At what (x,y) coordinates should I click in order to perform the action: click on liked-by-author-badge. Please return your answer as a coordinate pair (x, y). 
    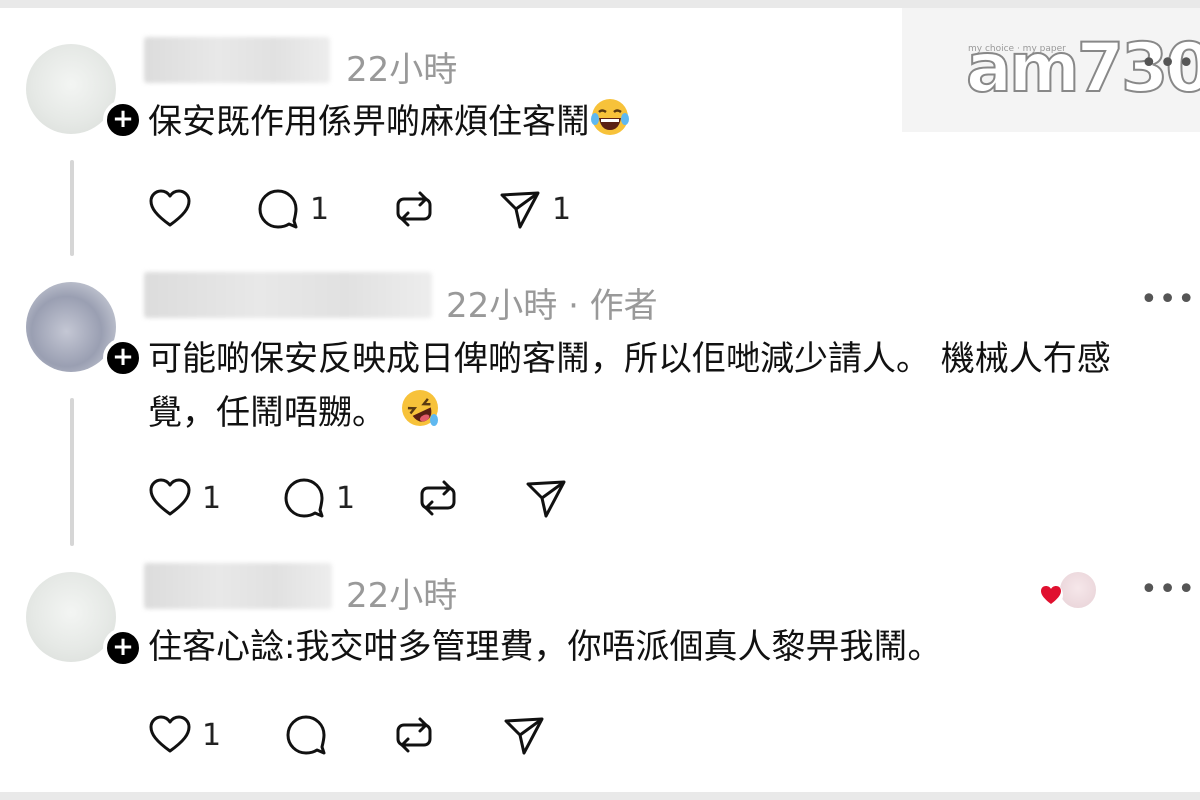
    Looking at the image, I should click on (1068, 590).